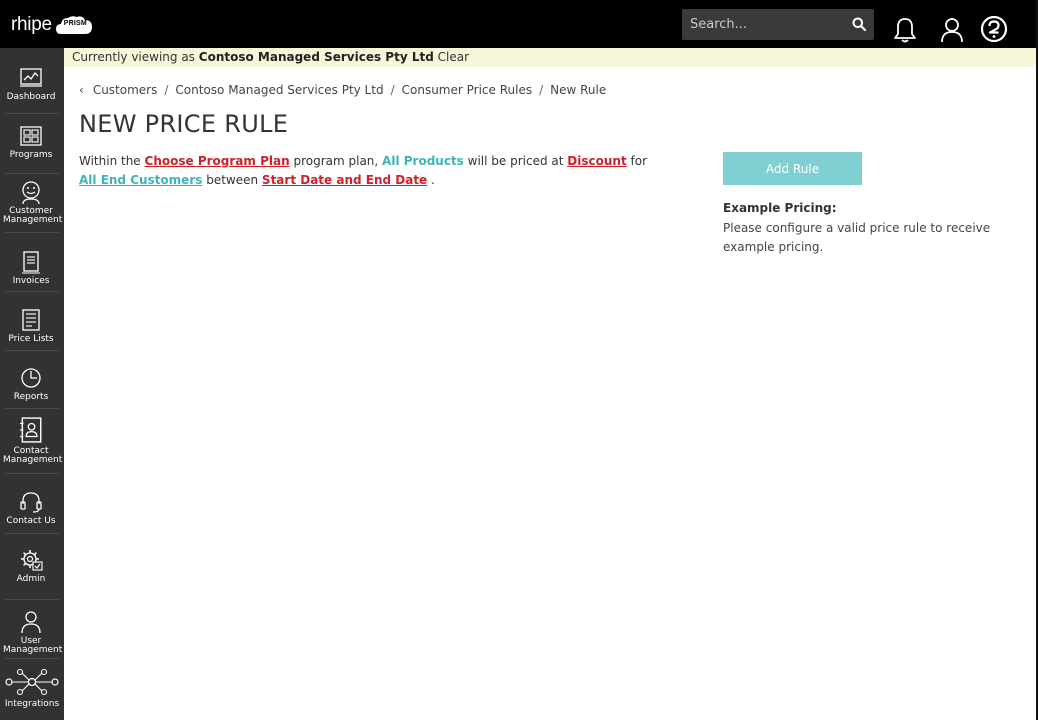  I want to click on sidebar-item-label: Customer Management, so click(33, 215).